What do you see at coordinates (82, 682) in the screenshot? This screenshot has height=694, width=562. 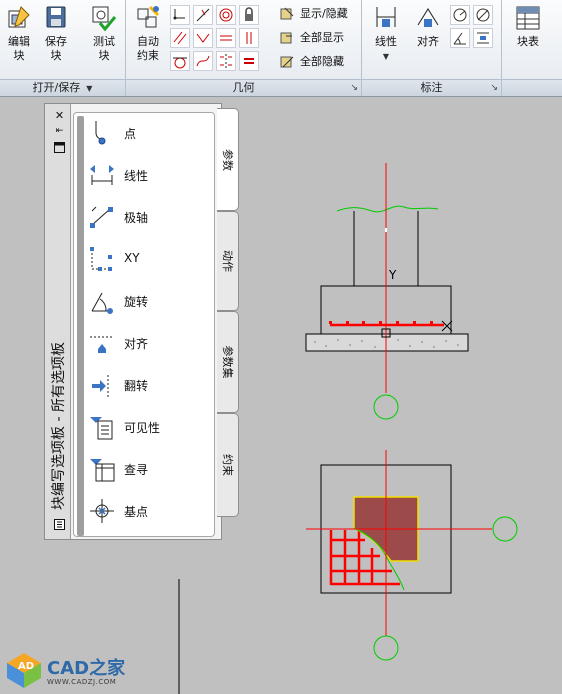 I see `watermark-url: WWW.CADZJ.COM` at bounding box center [82, 682].